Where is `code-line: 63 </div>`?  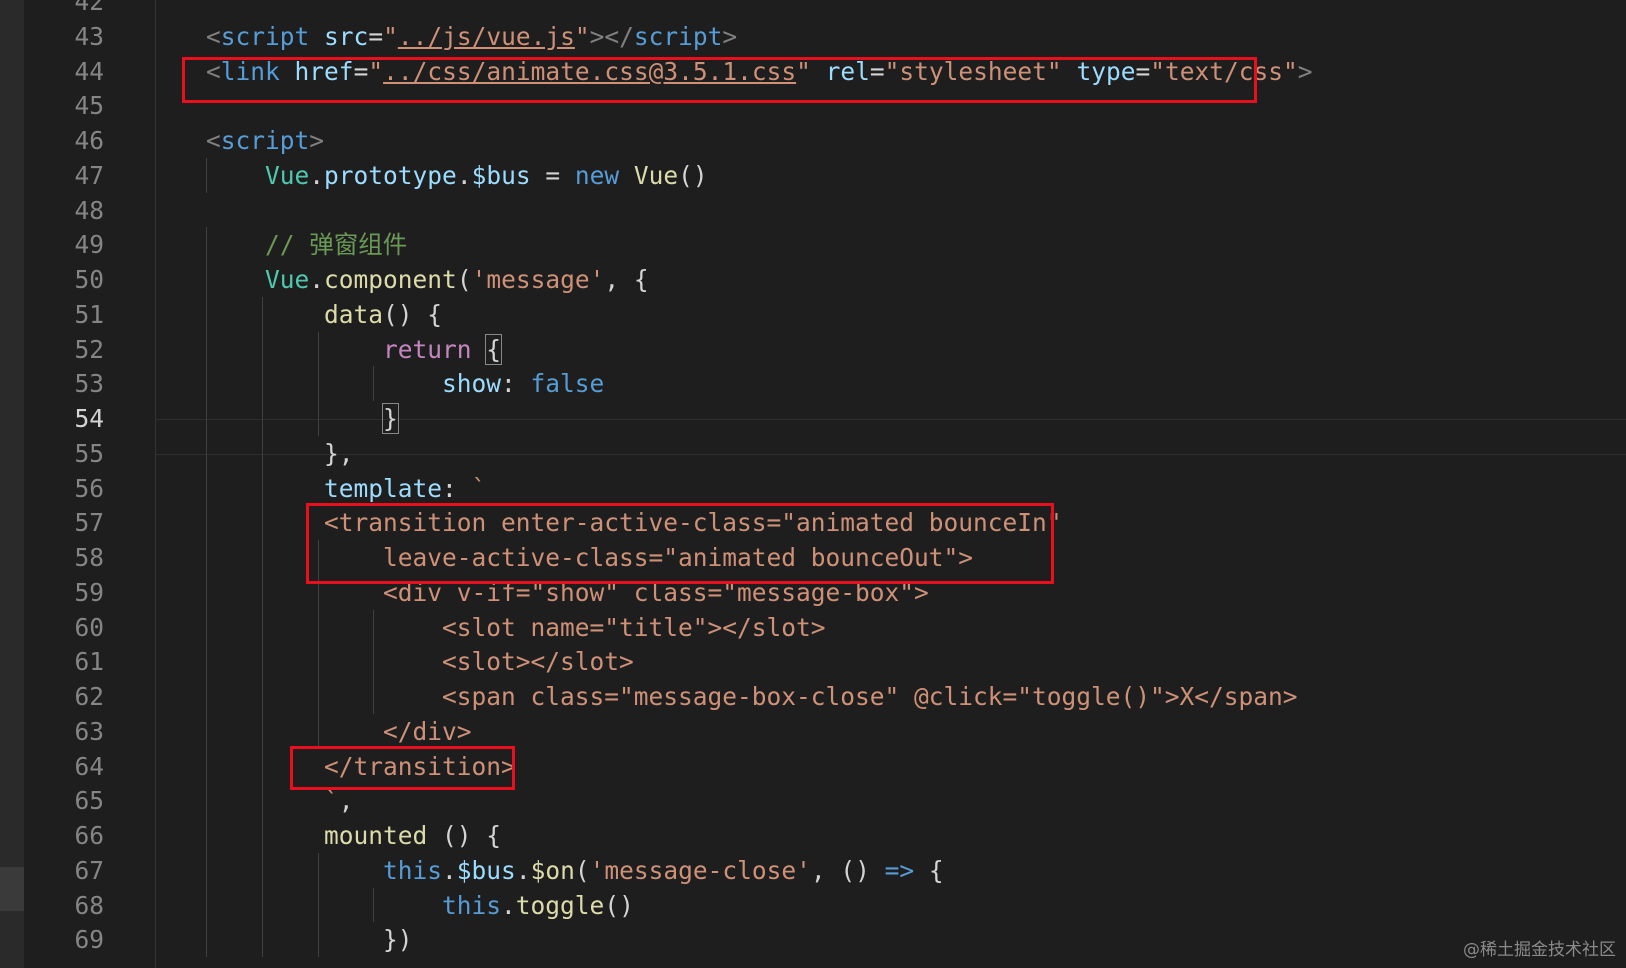
code-line: 63 </div> is located at coordinates (813, 732).